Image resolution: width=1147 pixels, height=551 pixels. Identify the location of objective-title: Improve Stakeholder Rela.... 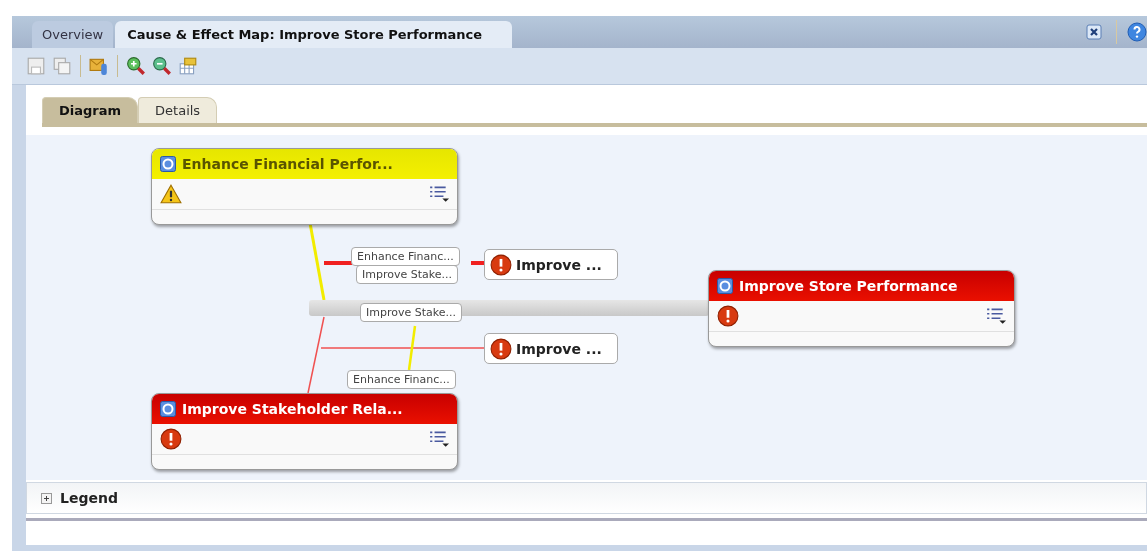
(292, 409).